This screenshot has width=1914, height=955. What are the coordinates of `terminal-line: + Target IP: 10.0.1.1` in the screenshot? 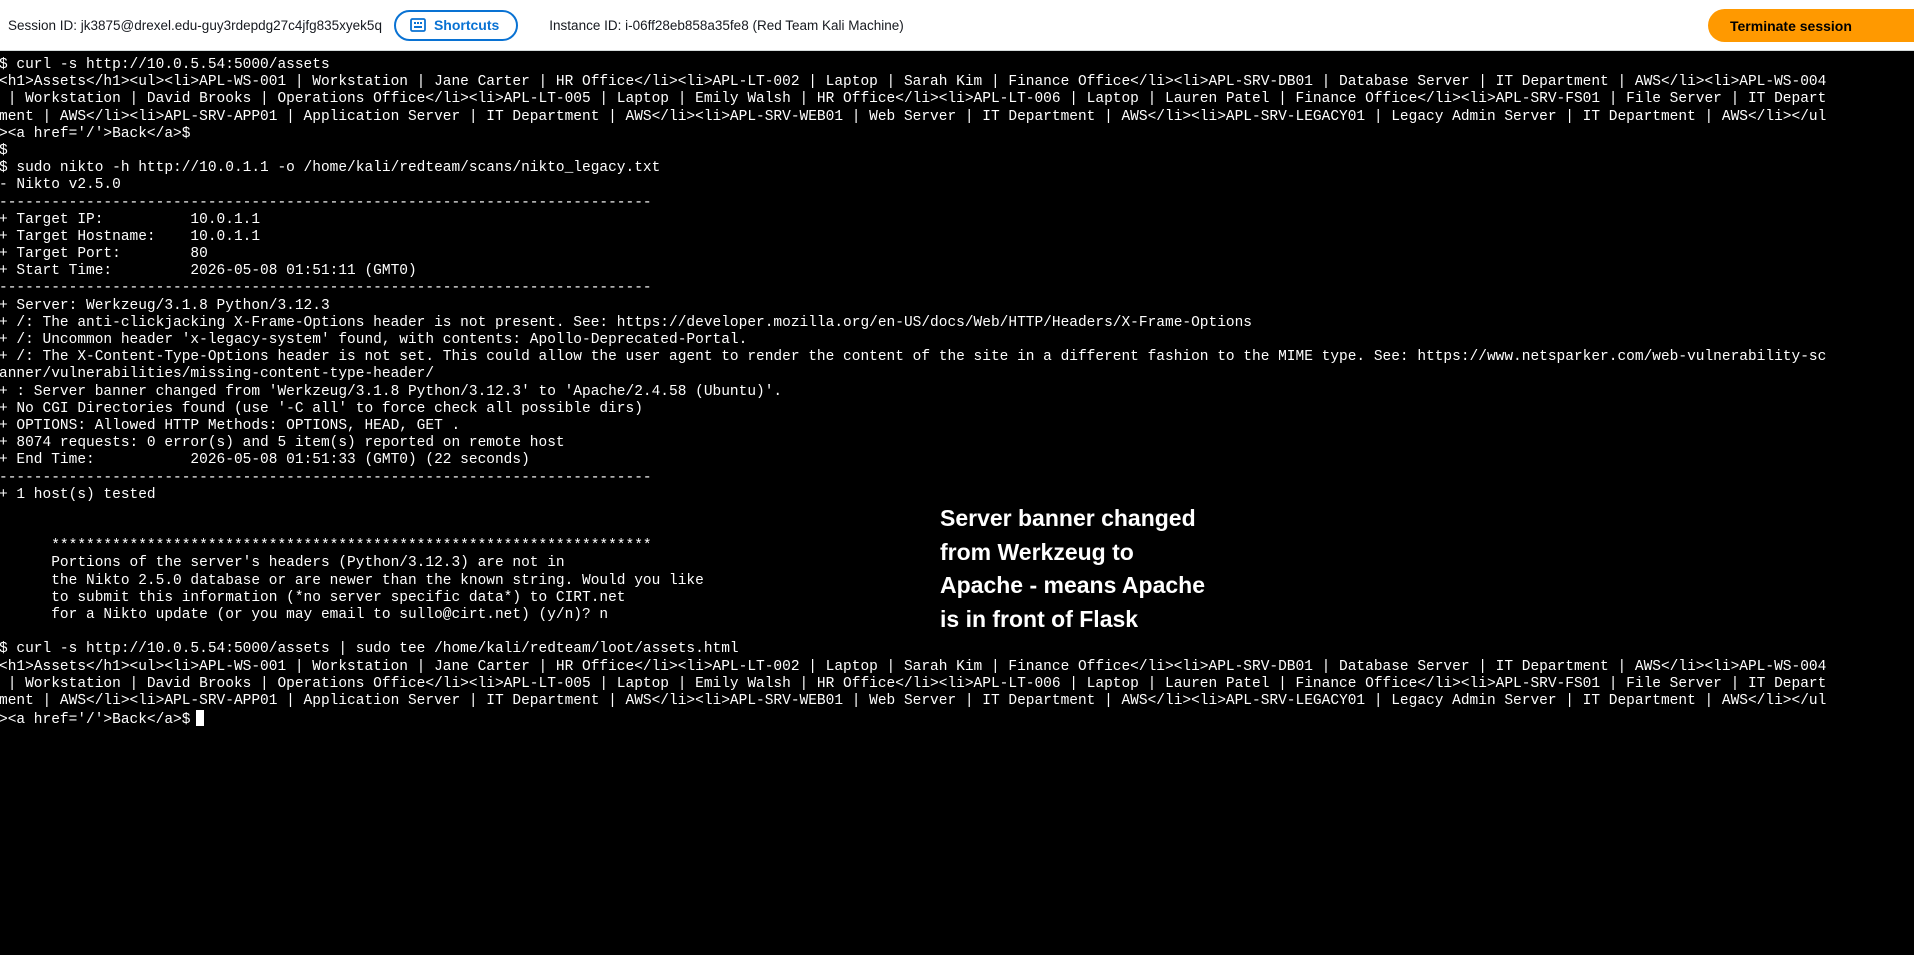 It's located at (130, 219).